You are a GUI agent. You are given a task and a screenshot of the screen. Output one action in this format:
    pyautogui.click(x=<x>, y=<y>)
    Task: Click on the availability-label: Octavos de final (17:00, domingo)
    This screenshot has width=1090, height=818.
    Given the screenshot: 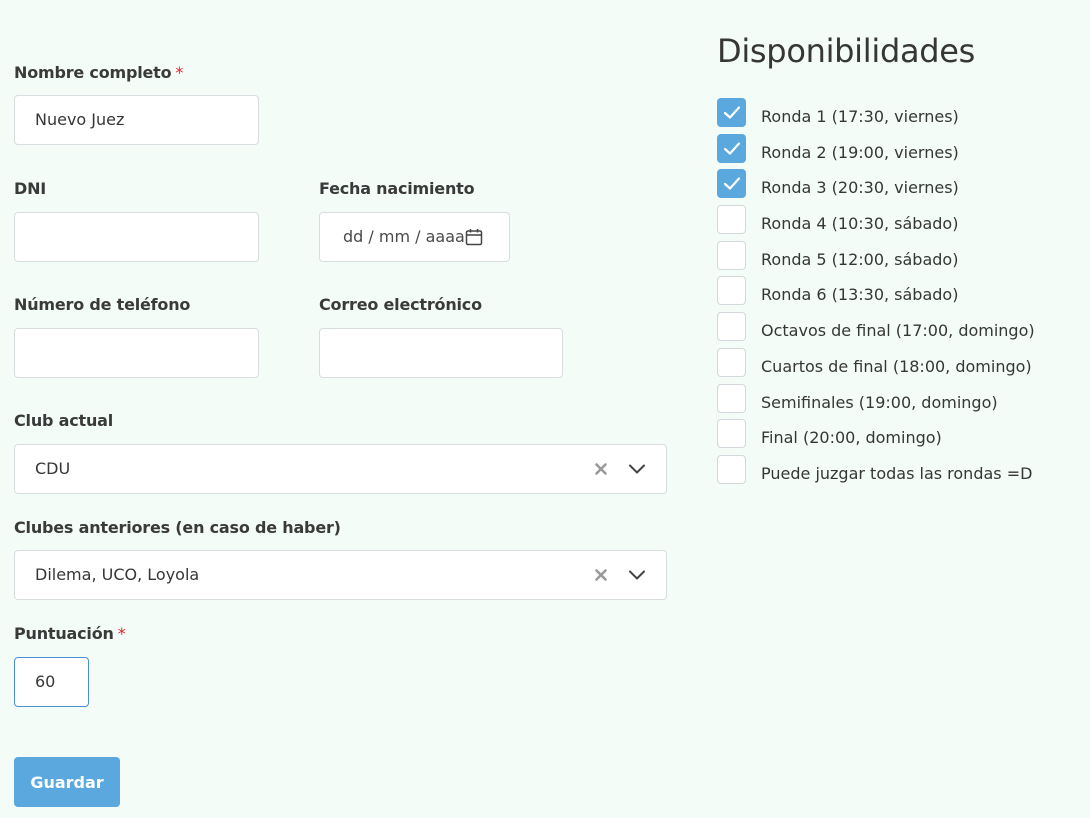 What is the action you would take?
    pyautogui.click(x=898, y=331)
    